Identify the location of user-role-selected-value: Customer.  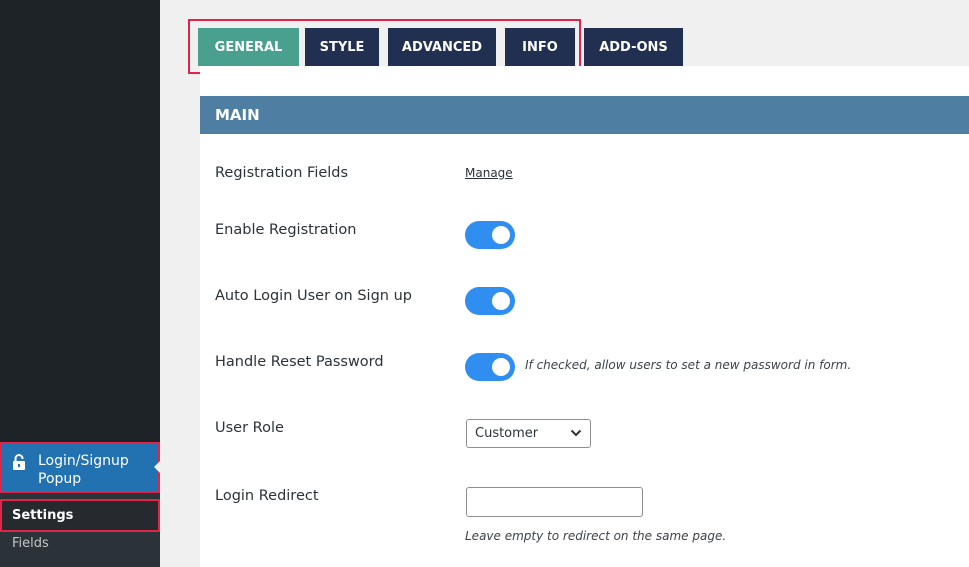
(507, 433).